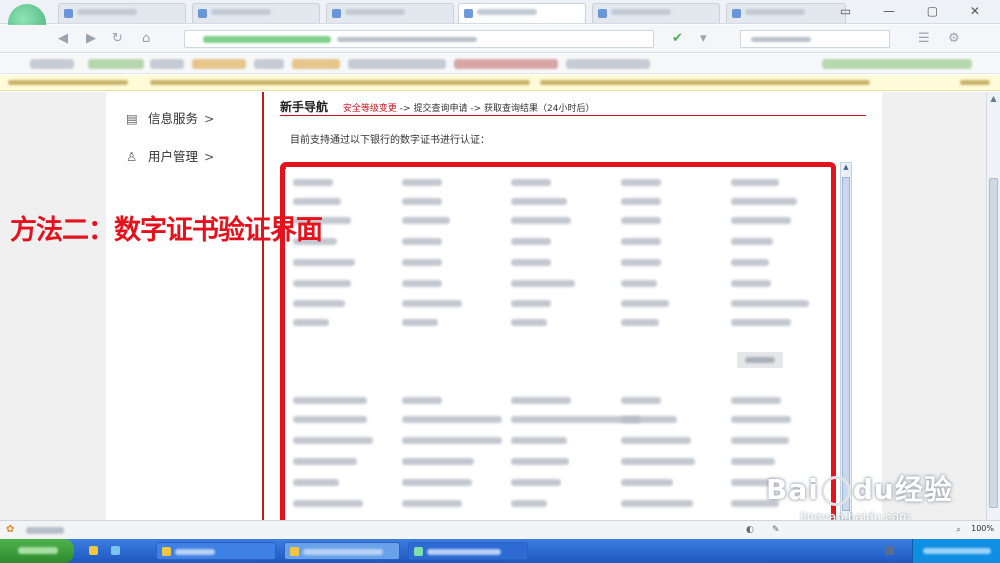 This screenshot has width=1000, height=563. What do you see at coordinates (170, 155) in the screenshot?
I see `sidebar-item-user-management: ♙ 用户管理 >` at bounding box center [170, 155].